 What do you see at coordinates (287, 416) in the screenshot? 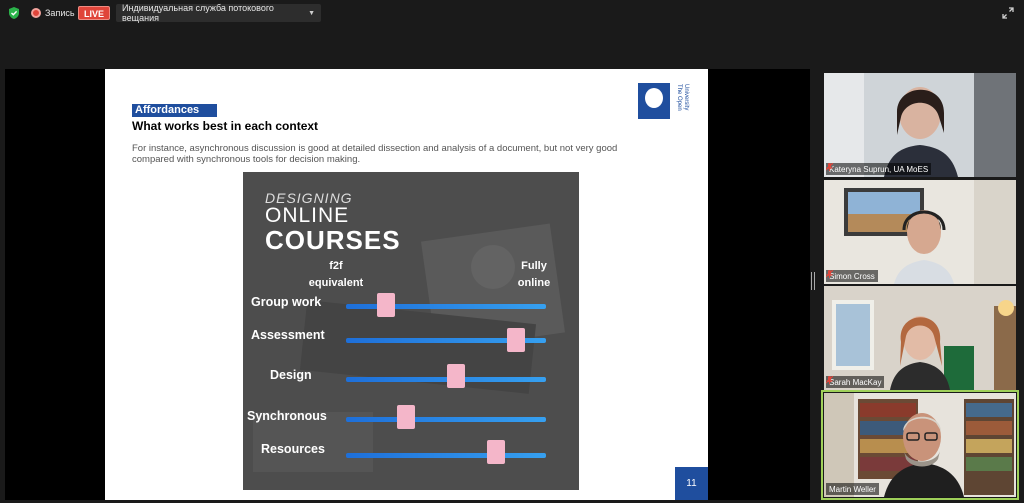
I see `row-label-synchronous: Synchronous` at bounding box center [287, 416].